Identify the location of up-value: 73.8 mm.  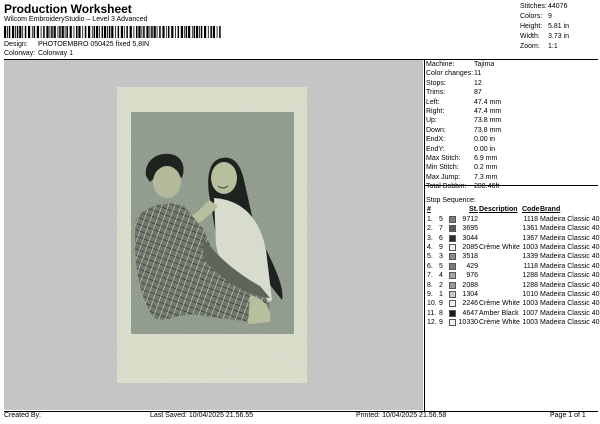
(488, 121).